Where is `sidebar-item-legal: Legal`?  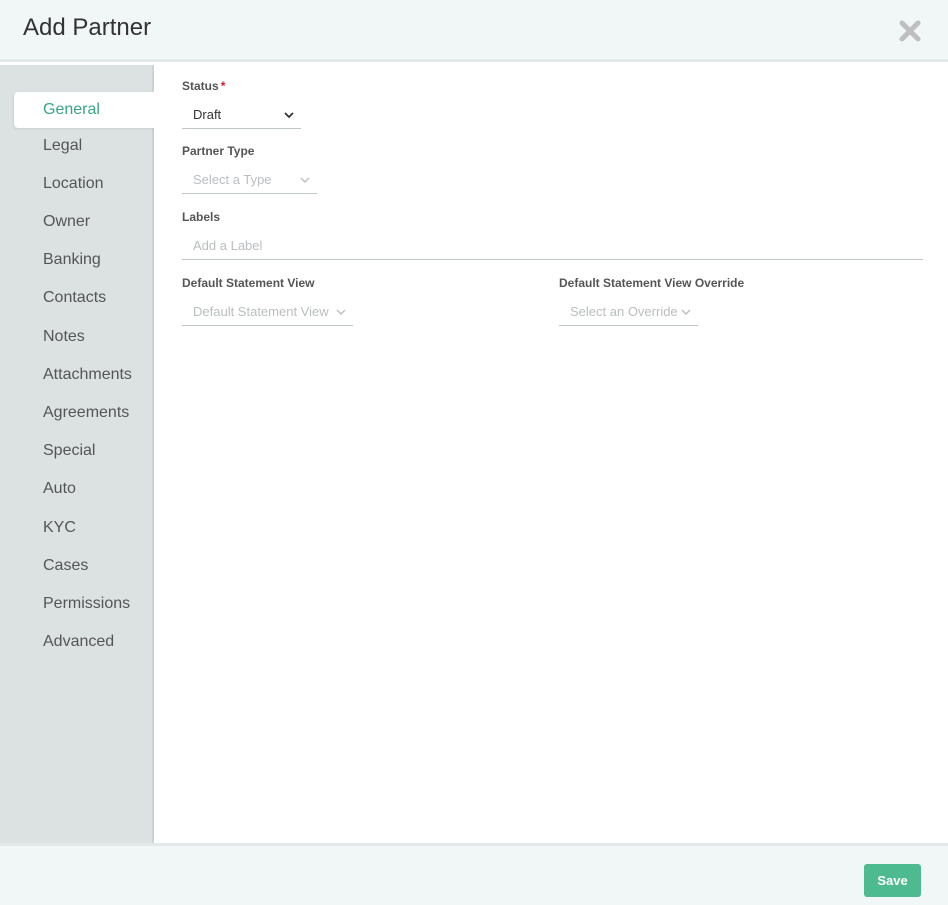
sidebar-item-legal: Legal is located at coordinates (77, 146).